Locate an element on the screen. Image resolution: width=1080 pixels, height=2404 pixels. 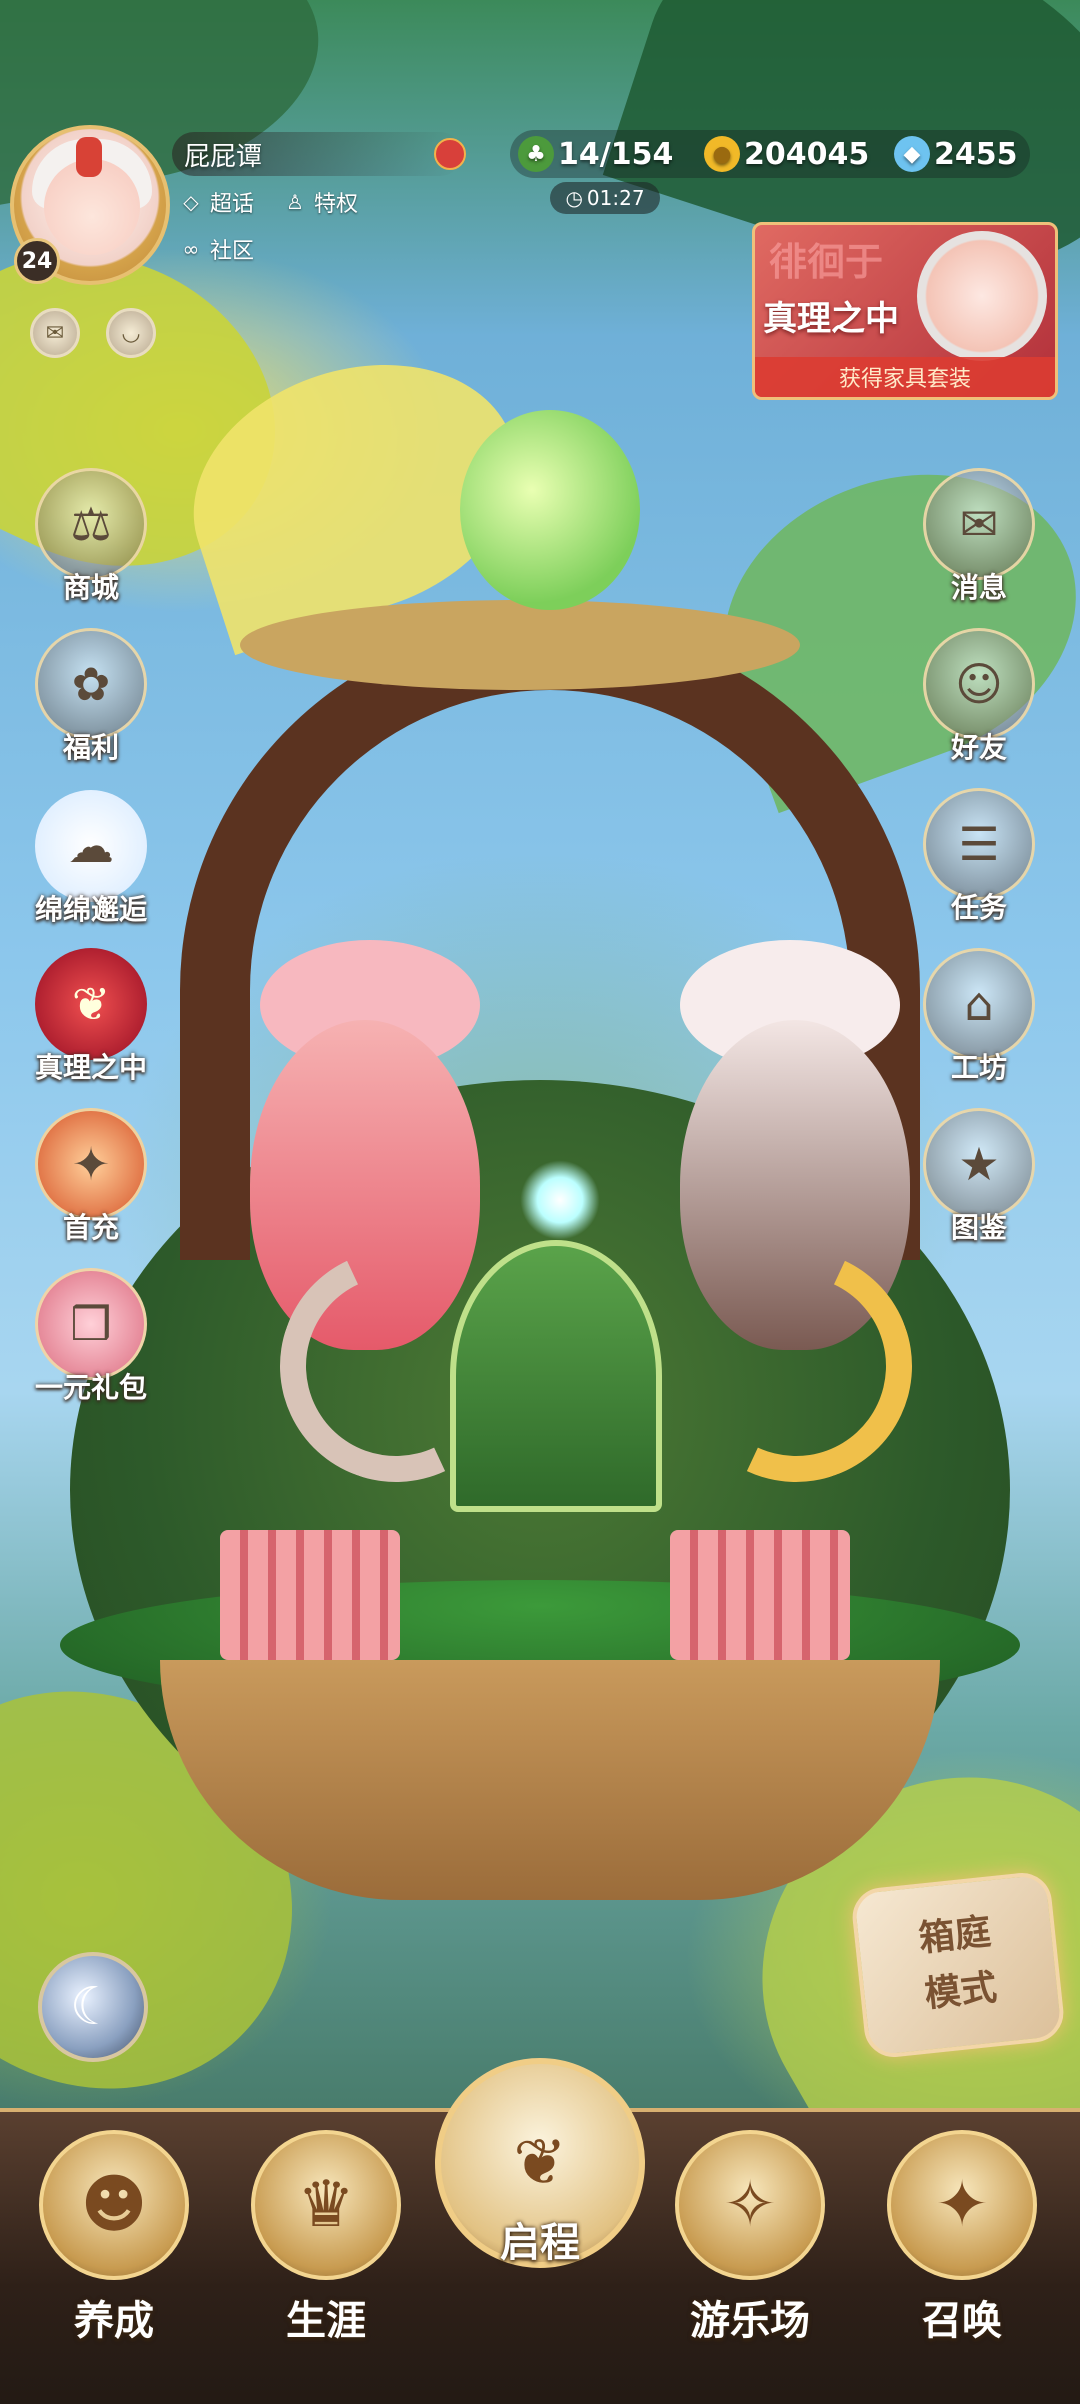
community-label: 社区 is located at coordinates (232, 251).